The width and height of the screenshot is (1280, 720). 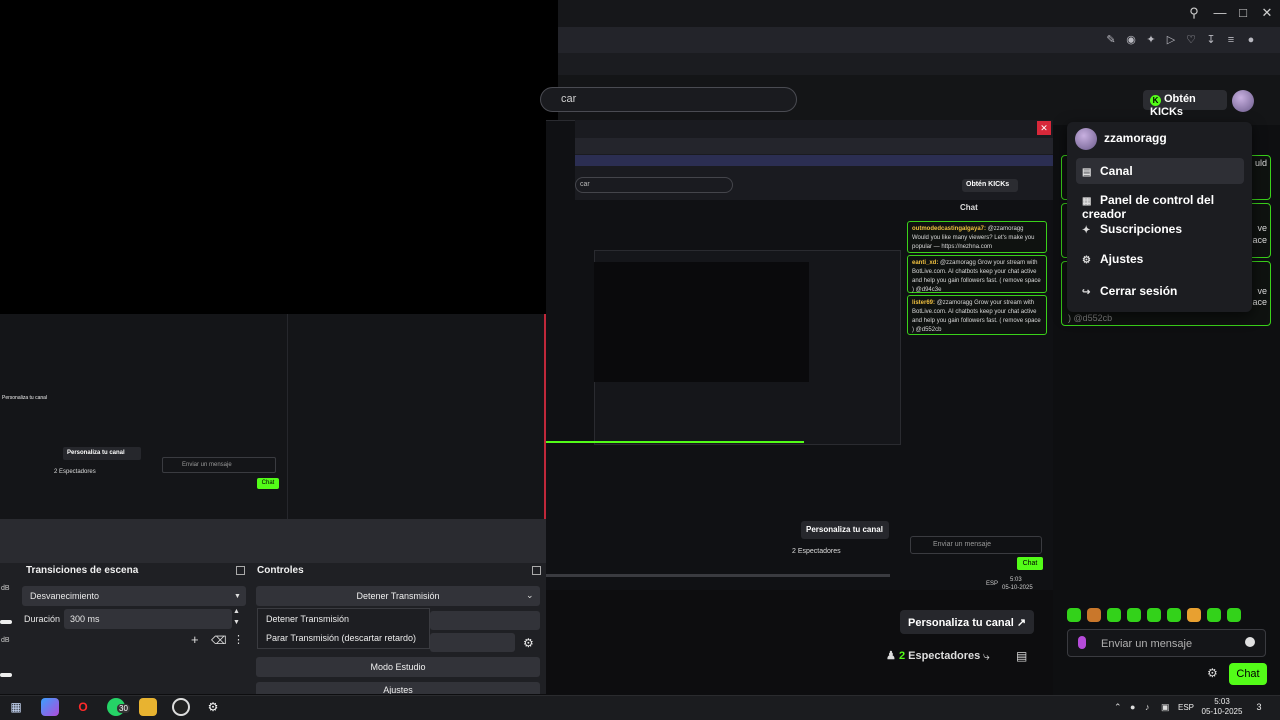 I want to click on obs-mini-chat-input: Enviar un mensaje, so click(x=219, y=465).